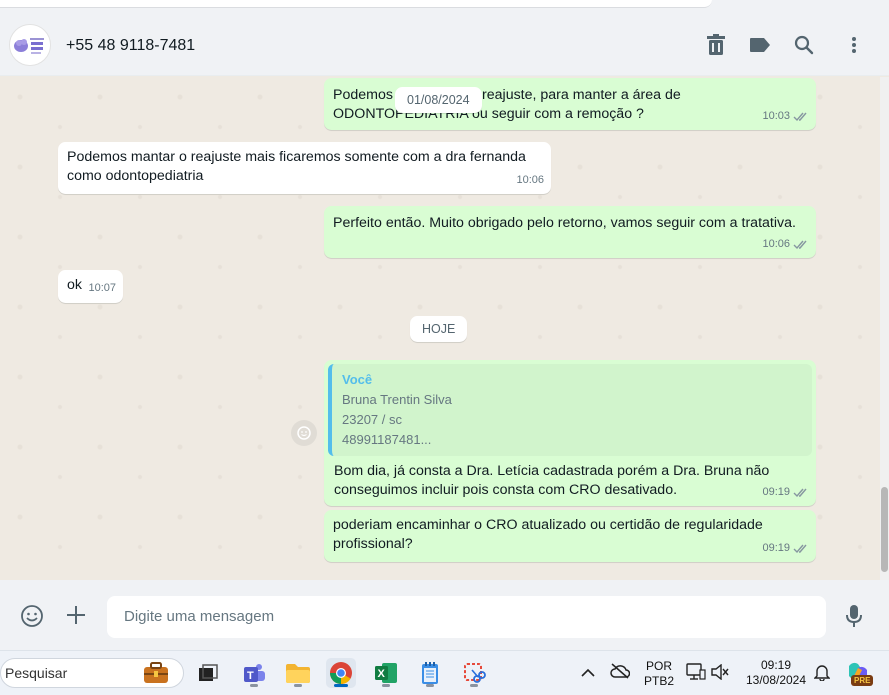 This screenshot has width=889, height=695. What do you see at coordinates (397, 399) in the screenshot?
I see `quote-line: Bruna Trentin Silva` at bounding box center [397, 399].